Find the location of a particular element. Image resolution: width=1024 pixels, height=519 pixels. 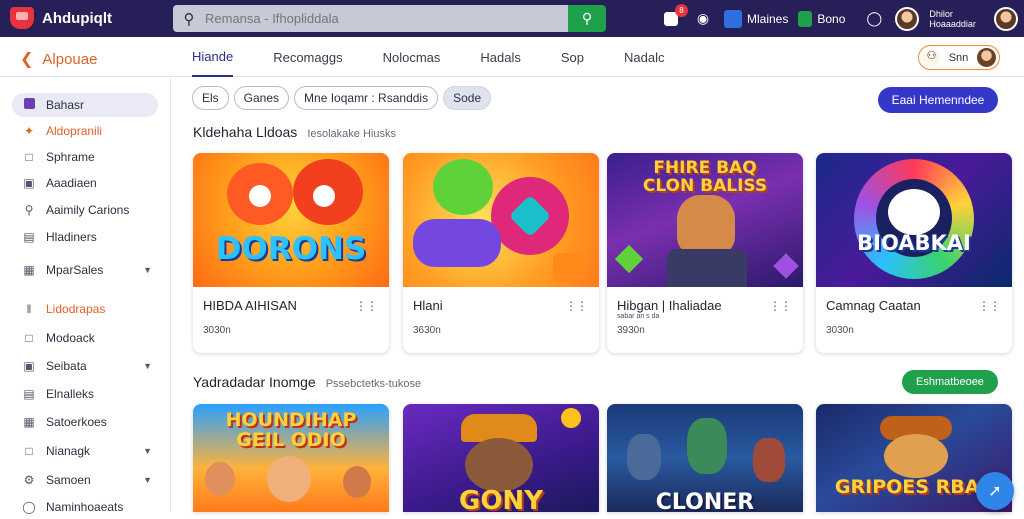

promo-pill: ⚇ Snn is located at coordinates (959, 57).